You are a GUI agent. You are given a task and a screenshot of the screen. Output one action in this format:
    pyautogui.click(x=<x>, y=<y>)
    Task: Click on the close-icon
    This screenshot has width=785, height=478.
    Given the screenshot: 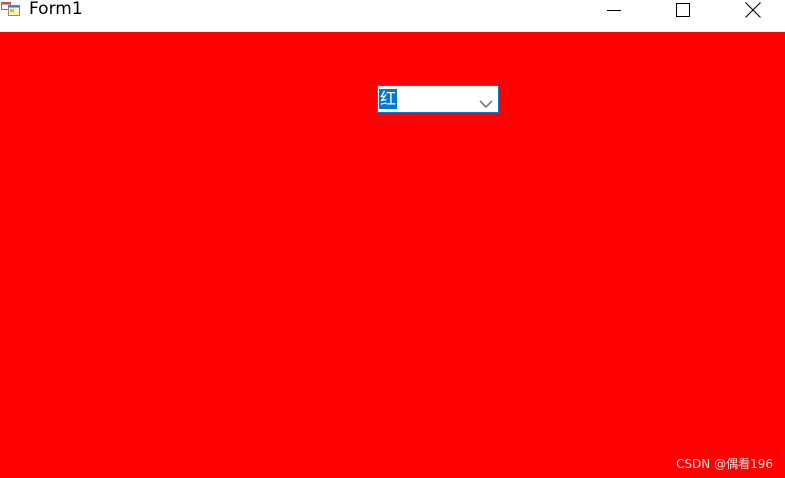 What is the action you would take?
    pyautogui.click(x=753, y=10)
    